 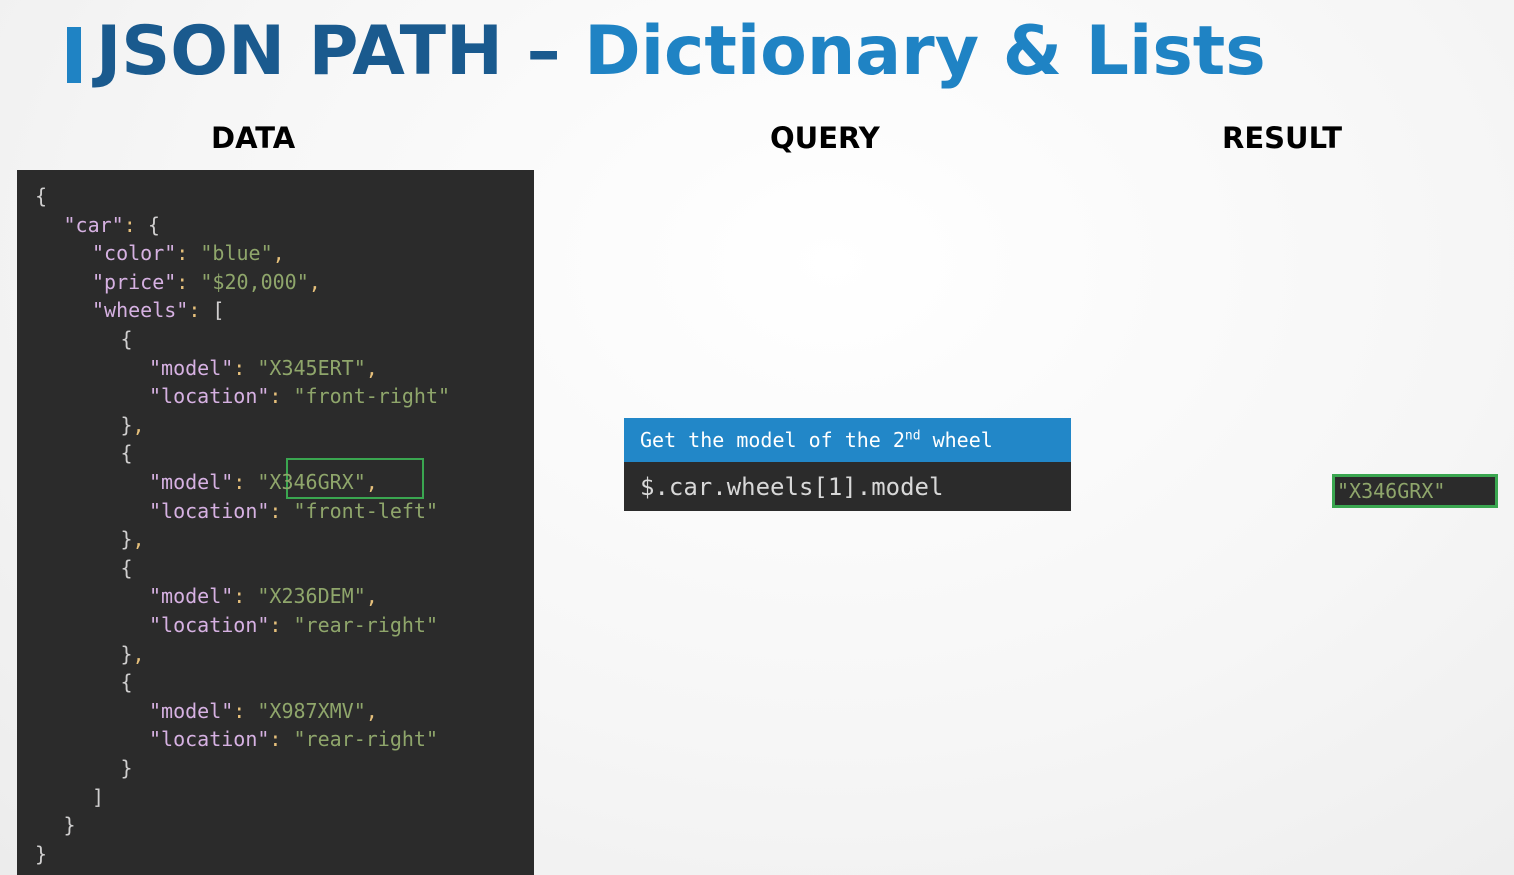 What do you see at coordinates (1282, 138) in the screenshot?
I see `column-heading-result: RESULT` at bounding box center [1282, 138].